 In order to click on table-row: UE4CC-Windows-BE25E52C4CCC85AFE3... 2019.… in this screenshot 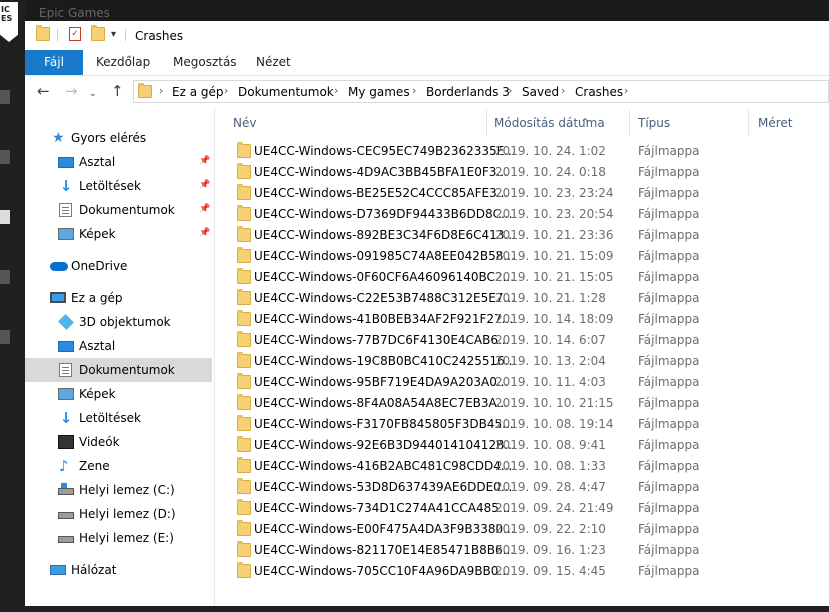, I will do `click(522, 193)`.